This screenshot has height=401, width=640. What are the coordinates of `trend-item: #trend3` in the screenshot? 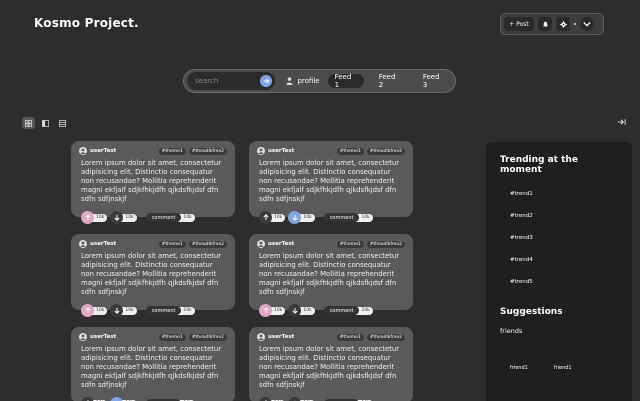 It's located at (564, 238).